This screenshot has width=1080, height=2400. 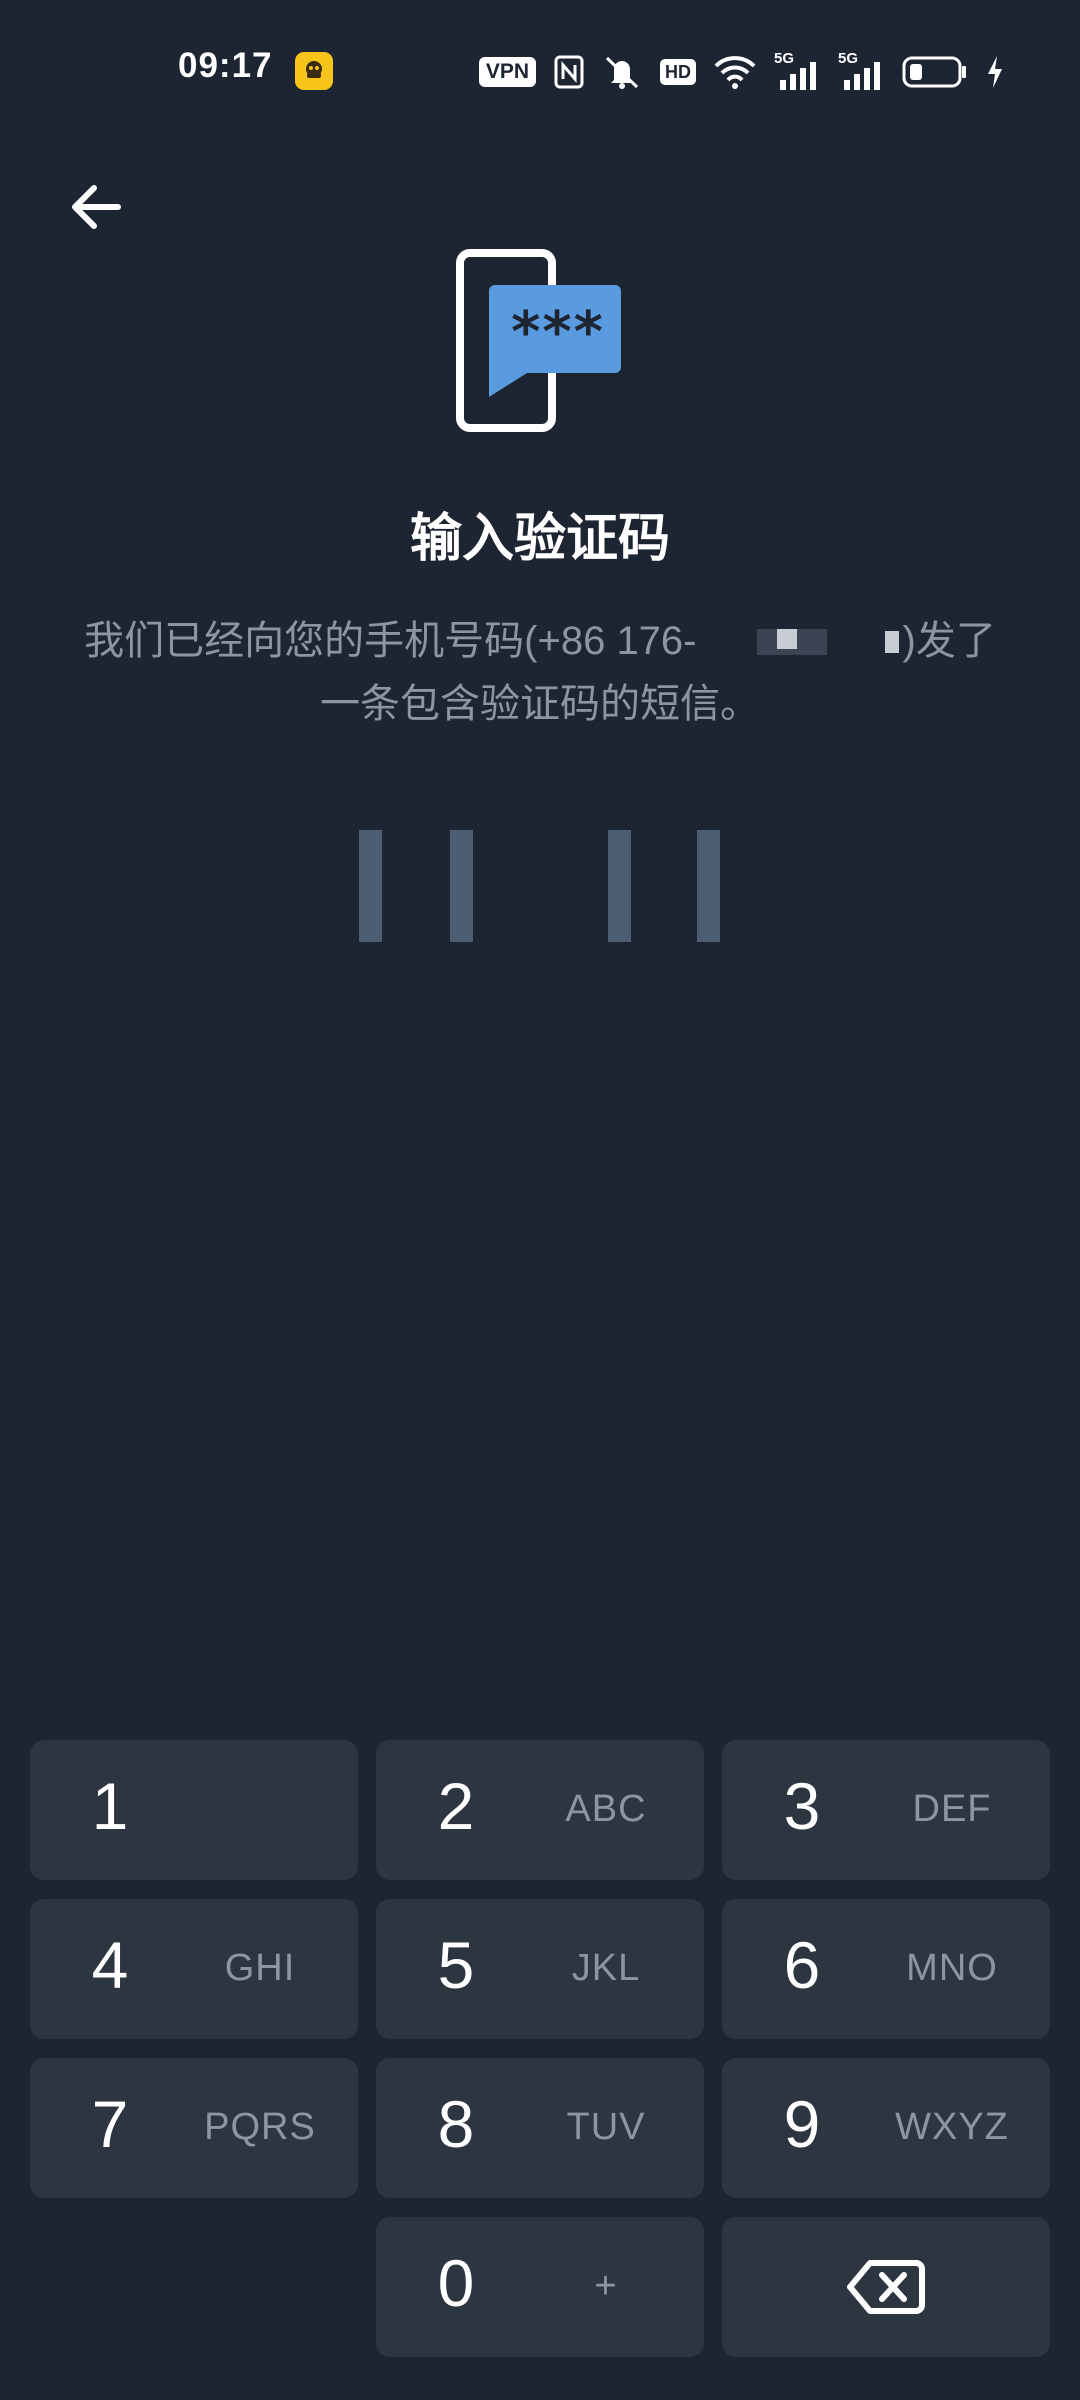 What do you see at coordinates (194, 1810) in the screenshot?
I see `key-1: 1` at bounding box center [194, 1810].